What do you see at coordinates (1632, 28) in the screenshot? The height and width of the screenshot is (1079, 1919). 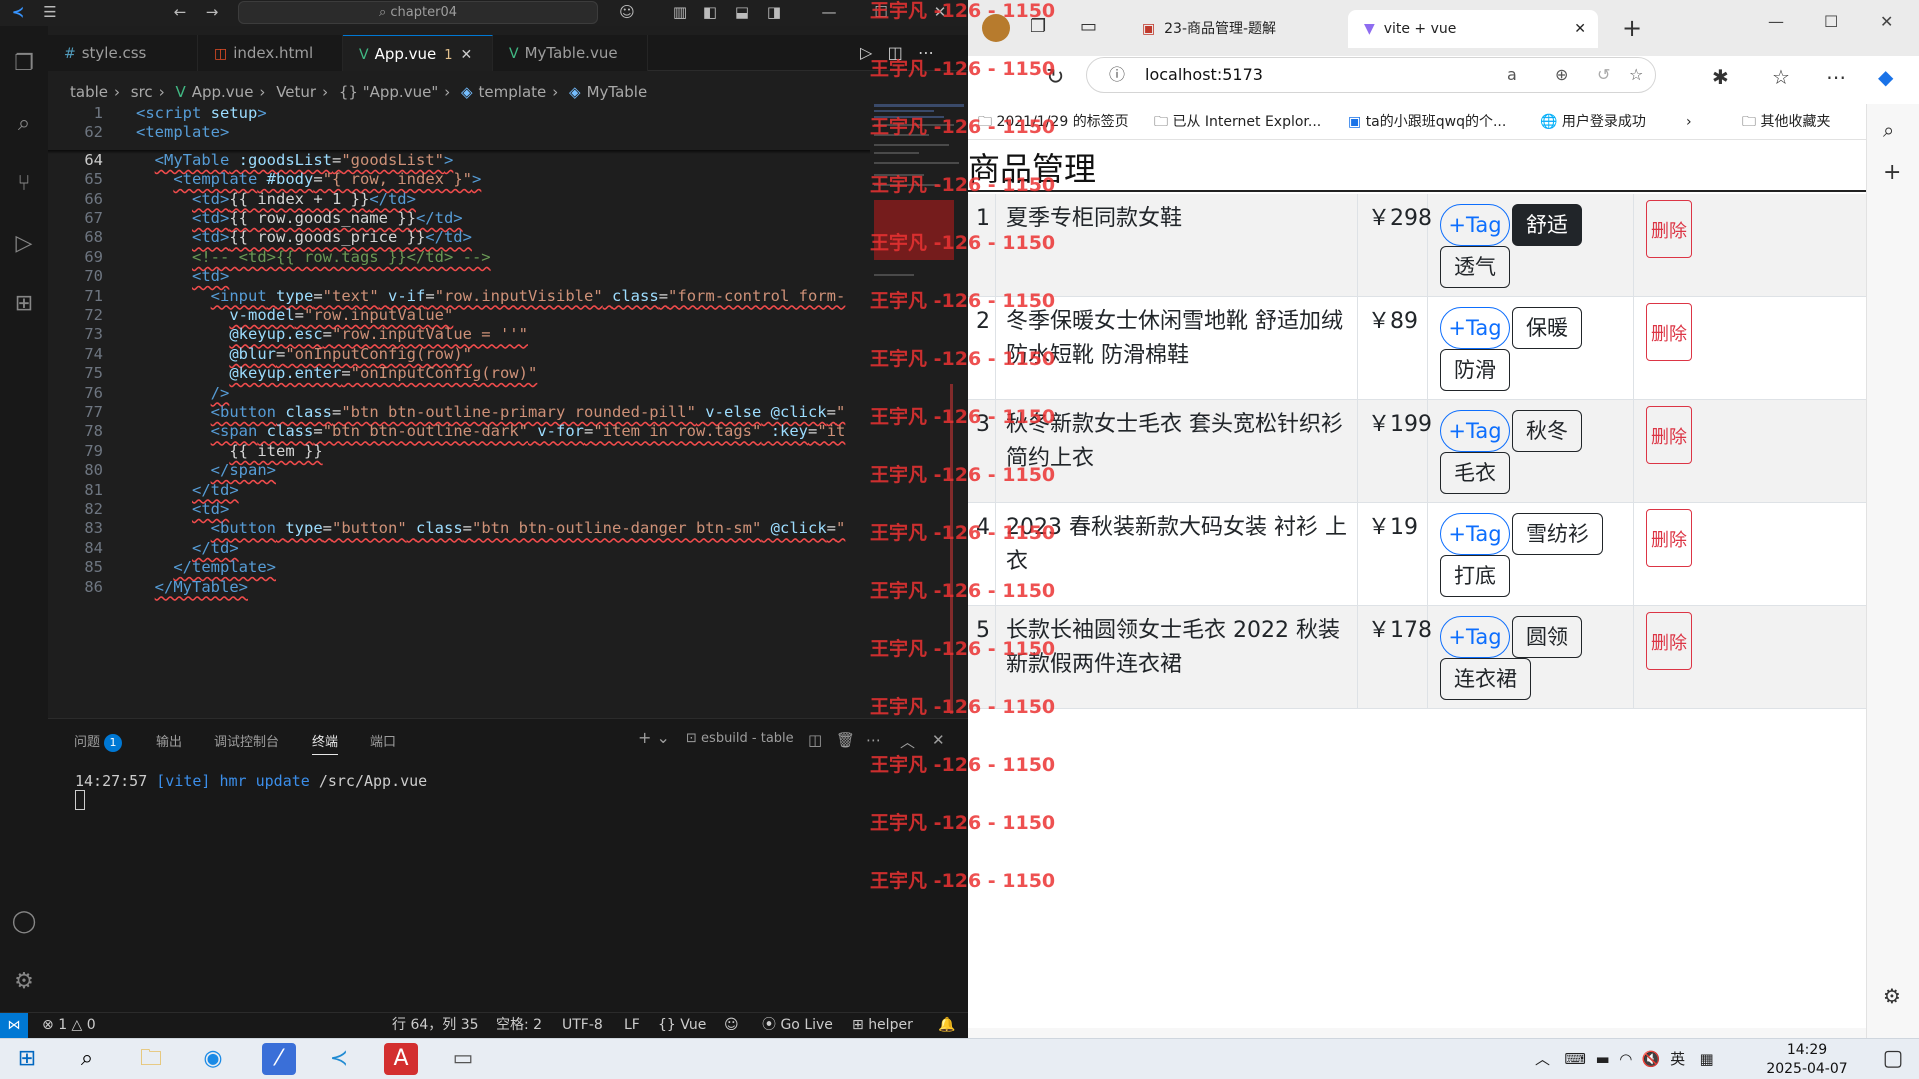 I see `new-tab-icon: +` at bounding box center [1632, 28].